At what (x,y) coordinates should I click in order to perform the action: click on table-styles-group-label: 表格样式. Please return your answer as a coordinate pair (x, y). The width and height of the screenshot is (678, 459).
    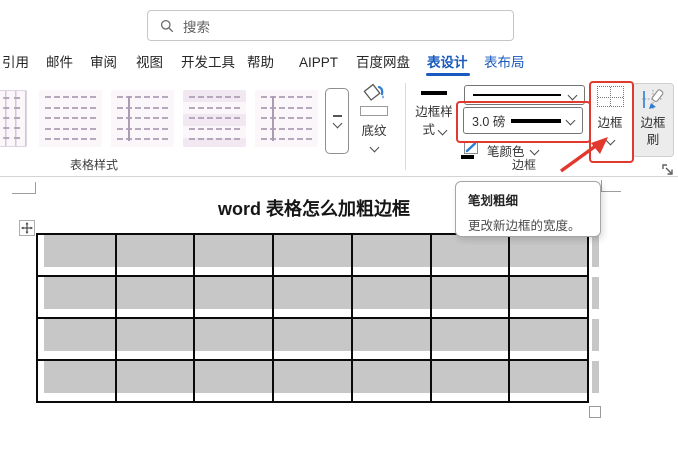
    Looking at the image, I should click on (93, 165).